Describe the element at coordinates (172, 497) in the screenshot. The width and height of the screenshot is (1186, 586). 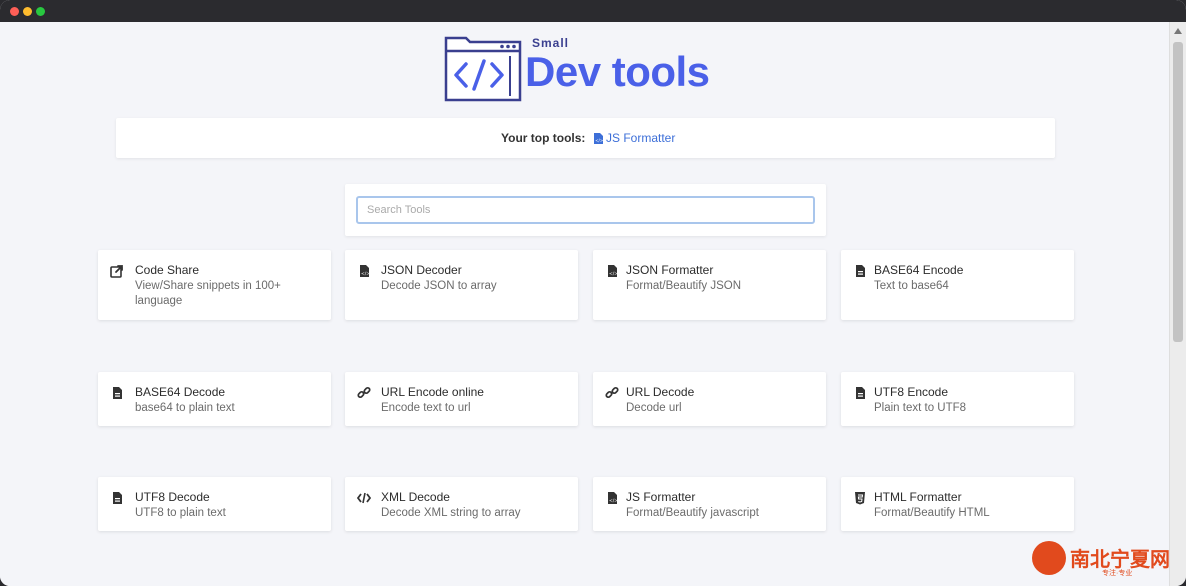
I see `tool-title: UTF8 Decode` at that location.